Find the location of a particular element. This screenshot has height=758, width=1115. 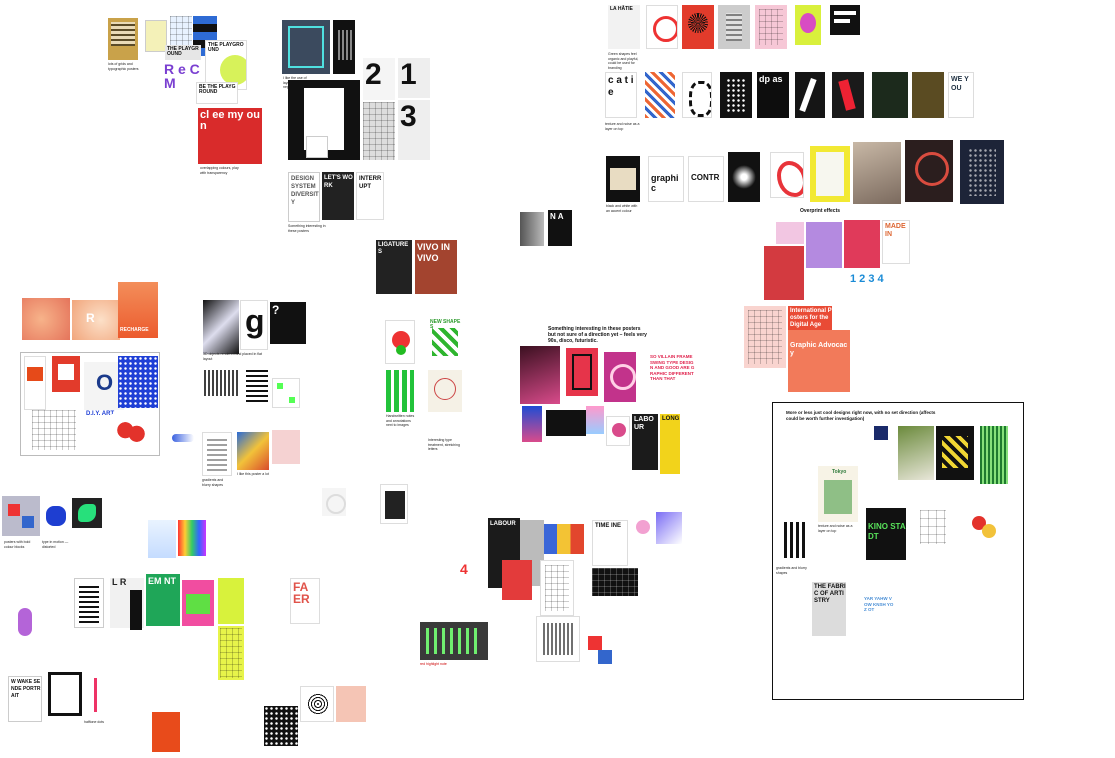

poster-colorful-grid is located at coordinates (564, 539).